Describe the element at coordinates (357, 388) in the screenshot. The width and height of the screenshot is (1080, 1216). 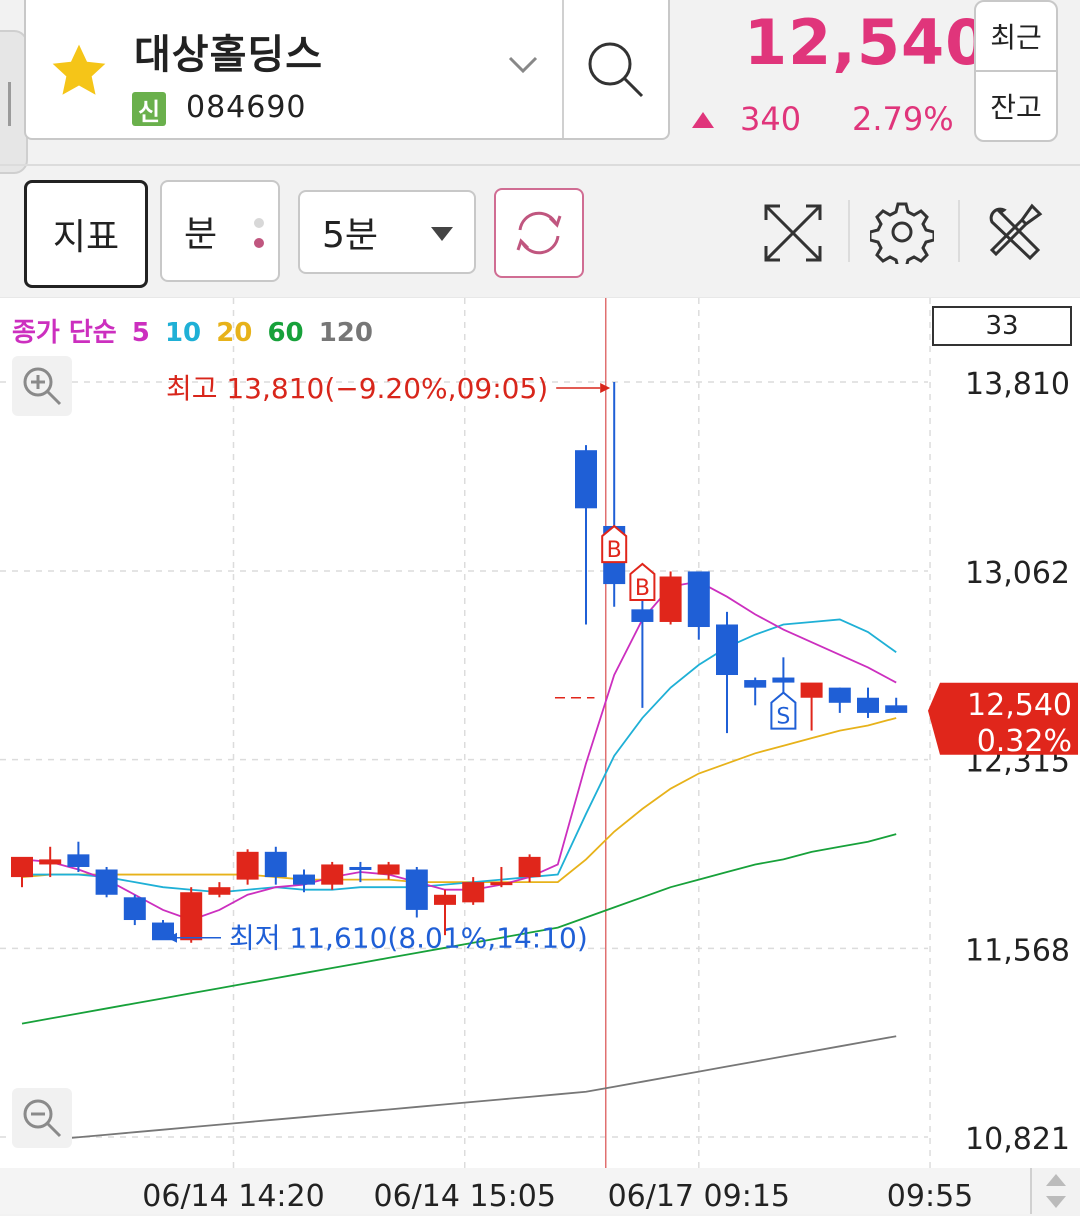
I see `high-annotation: 최고 13,810(−9.20%,09:05)` at that location.